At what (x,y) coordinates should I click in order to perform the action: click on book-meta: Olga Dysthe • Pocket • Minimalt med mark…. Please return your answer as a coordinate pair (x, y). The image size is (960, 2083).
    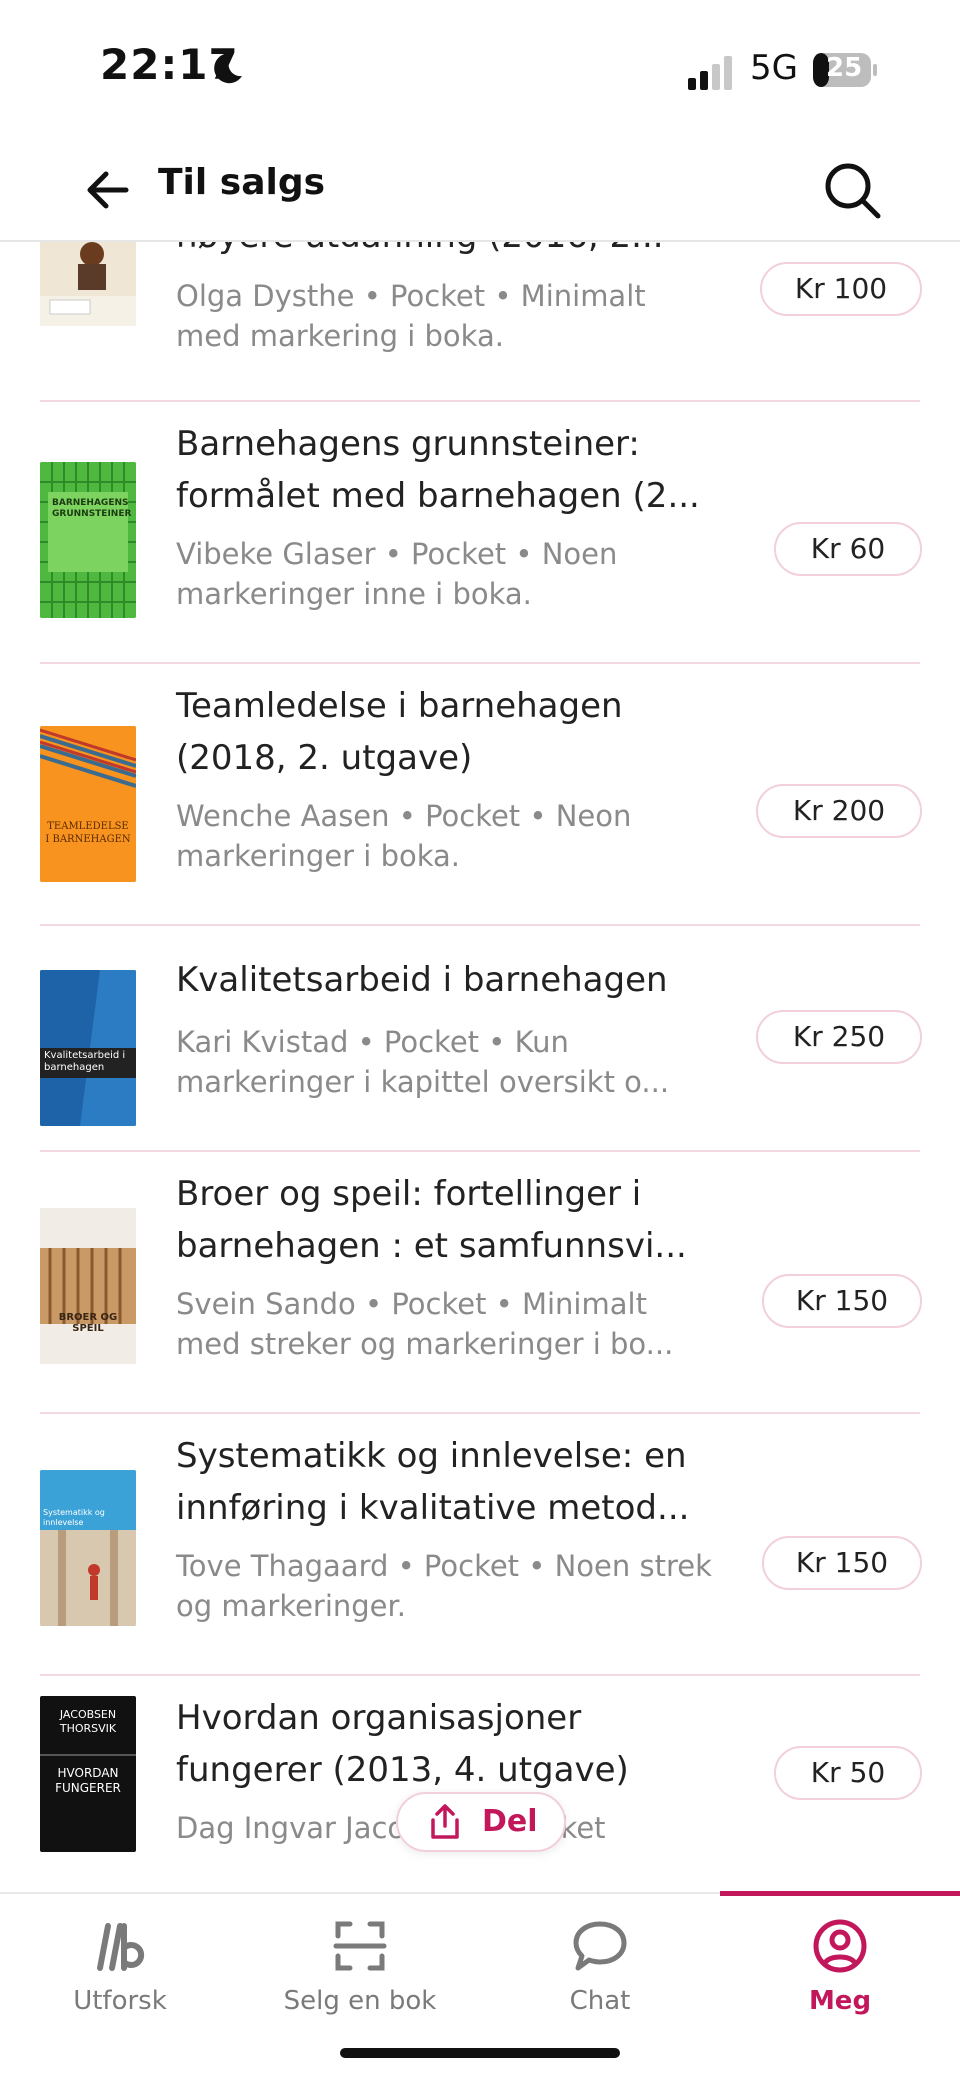
    Looking at the image, I should click on (411, 316).